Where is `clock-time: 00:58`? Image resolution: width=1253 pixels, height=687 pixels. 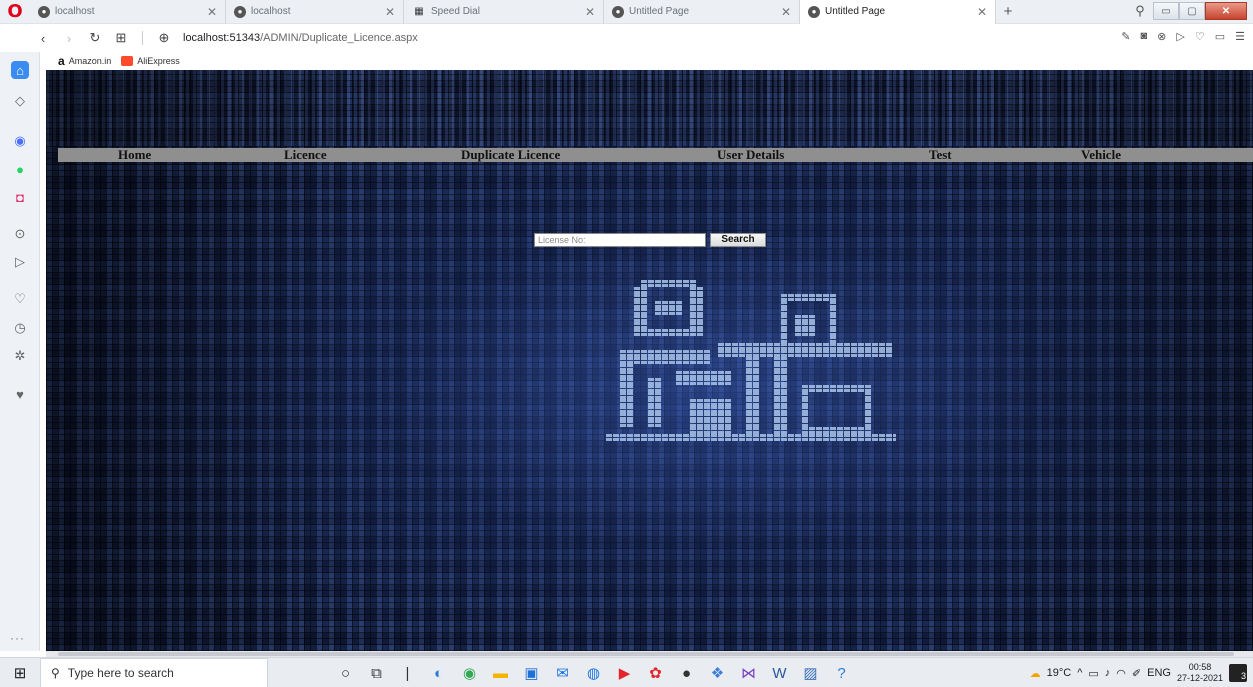
clock-time: 00:58 is located at coordinates (1200, 667).